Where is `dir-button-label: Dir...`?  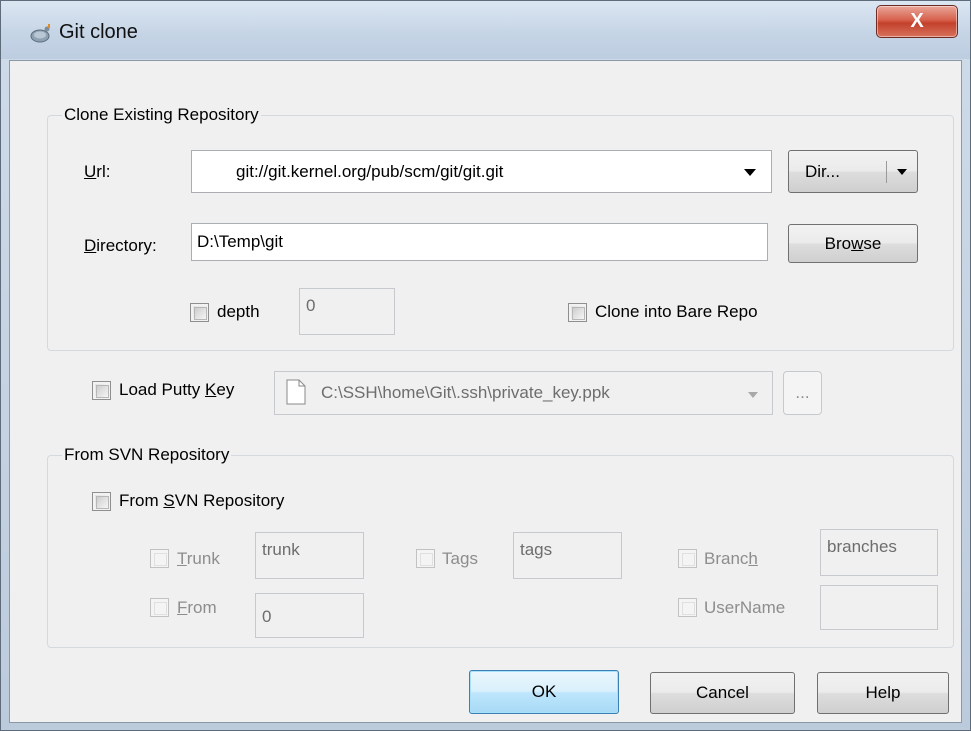
dir-button-label: Dir... is located at coordinates (822, 171).